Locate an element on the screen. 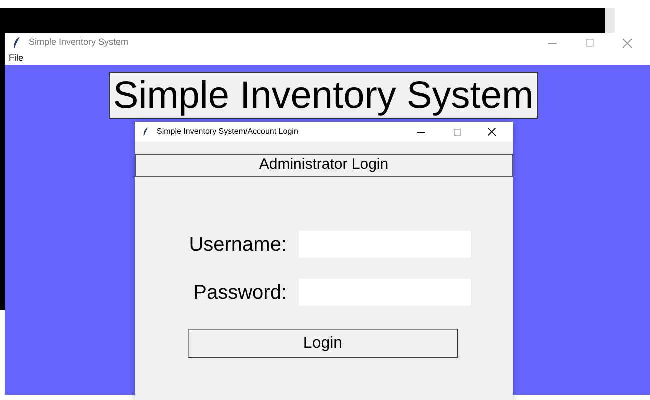  field-label: Password: is located at coordinates (240, 293).